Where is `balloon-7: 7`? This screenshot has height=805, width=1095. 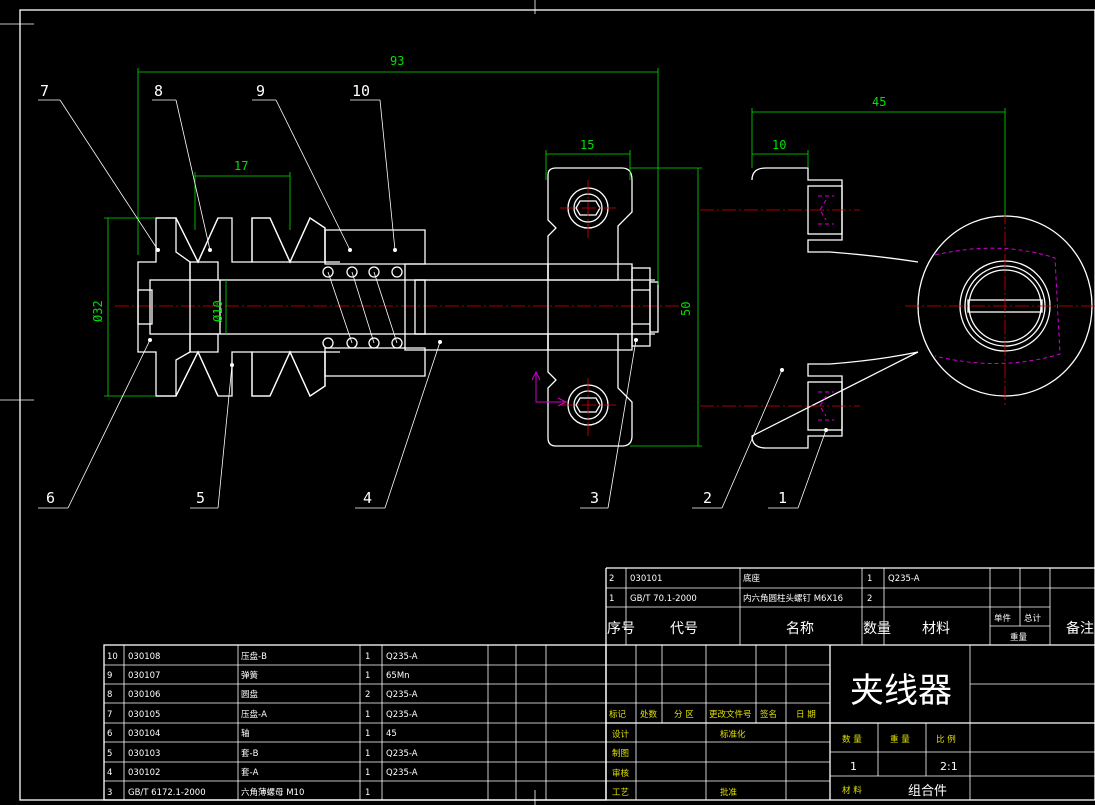
balloon-7: 7 is located at coordinates (44, 91).